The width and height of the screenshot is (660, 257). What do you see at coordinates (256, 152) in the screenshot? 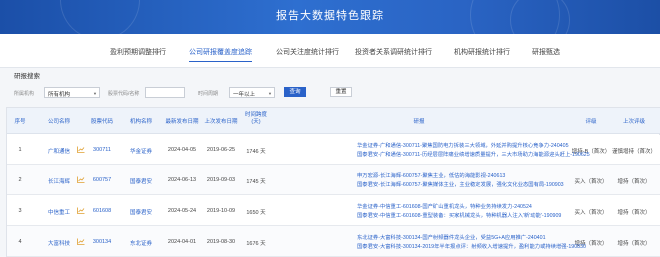
I see `interval-days: 1746 天` at bounding box center [256, 152].